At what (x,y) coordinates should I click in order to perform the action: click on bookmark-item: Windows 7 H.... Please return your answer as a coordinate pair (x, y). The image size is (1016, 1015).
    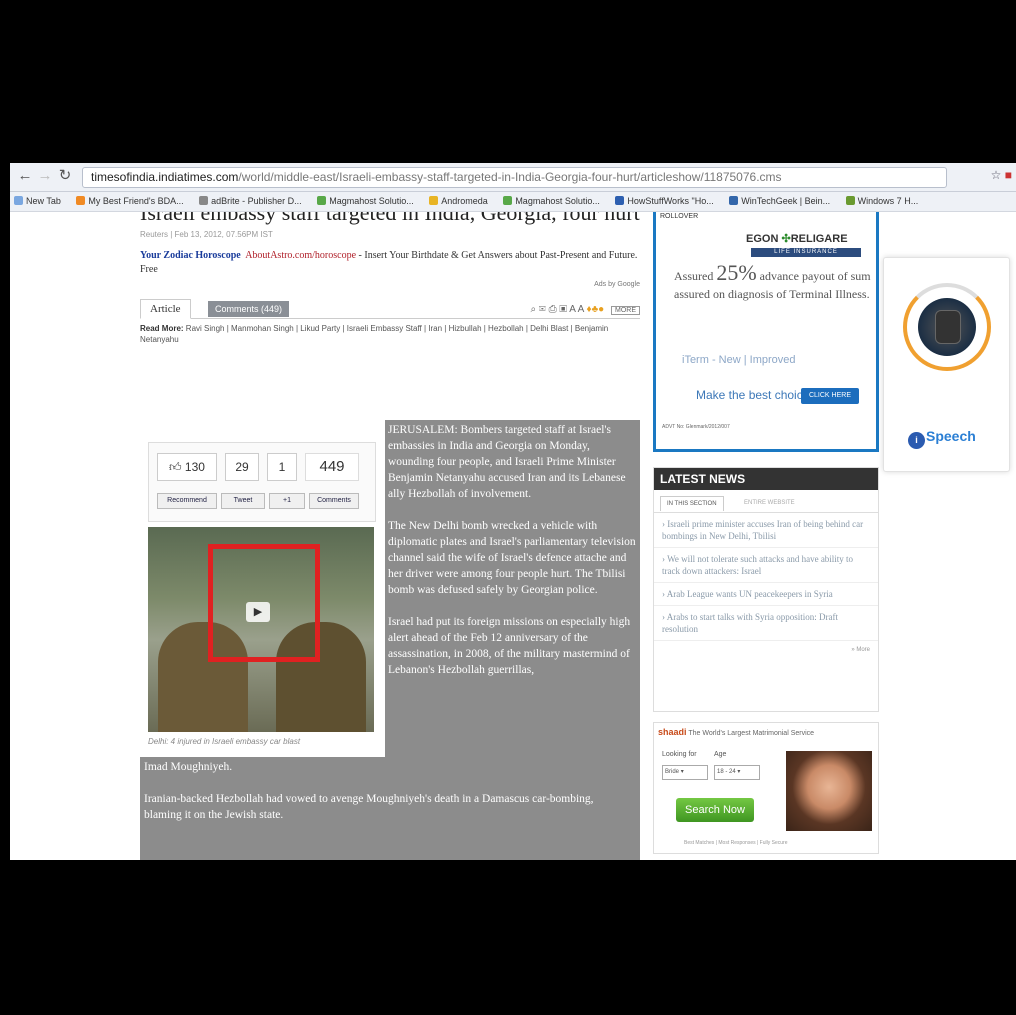
    Looking at the image, I should click on (881, 201).